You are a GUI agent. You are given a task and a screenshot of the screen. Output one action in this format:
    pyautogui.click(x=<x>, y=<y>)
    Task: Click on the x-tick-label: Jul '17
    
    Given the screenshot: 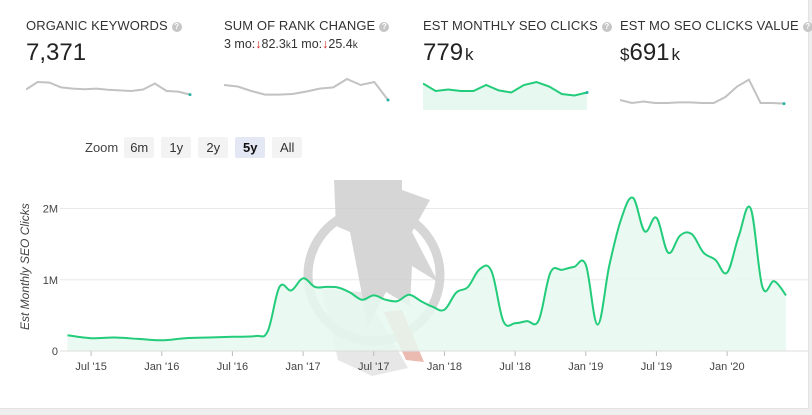 What is the action you would take?
    pyautogui.click(x=373, y=367)
    